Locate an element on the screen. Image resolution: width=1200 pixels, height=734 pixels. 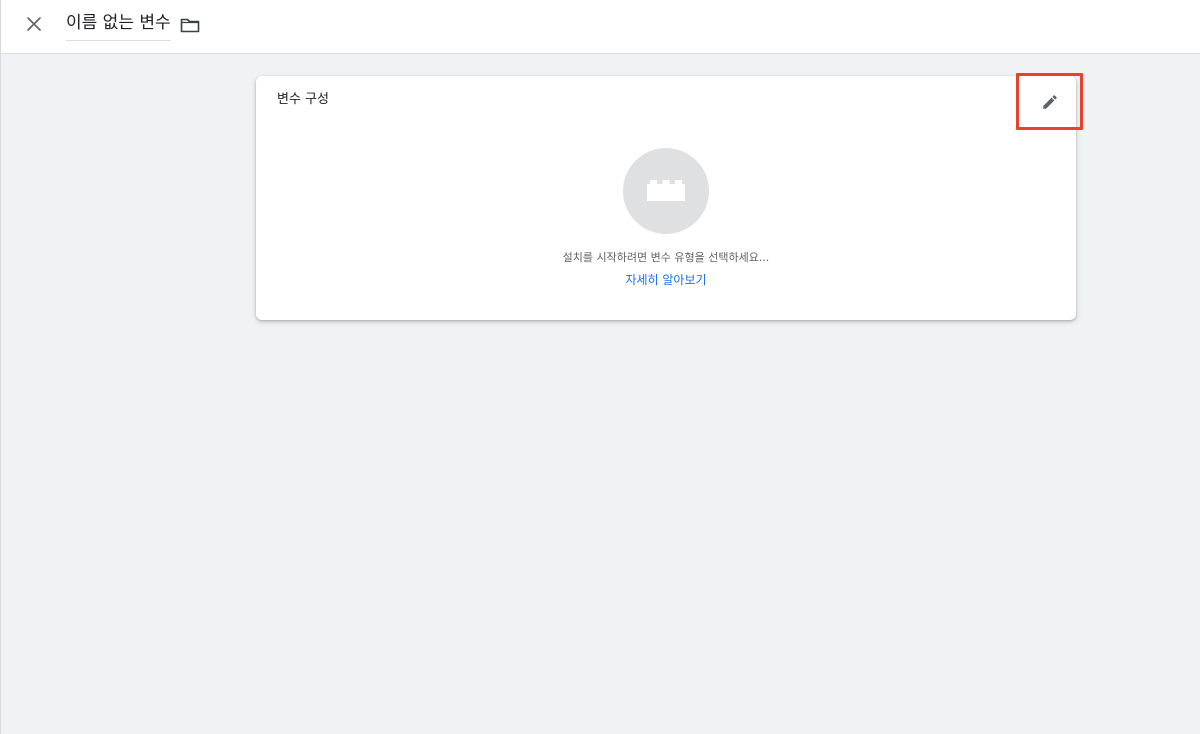
variable-name-title: 이름 없는 변수 is located at coordinates (118, 23).